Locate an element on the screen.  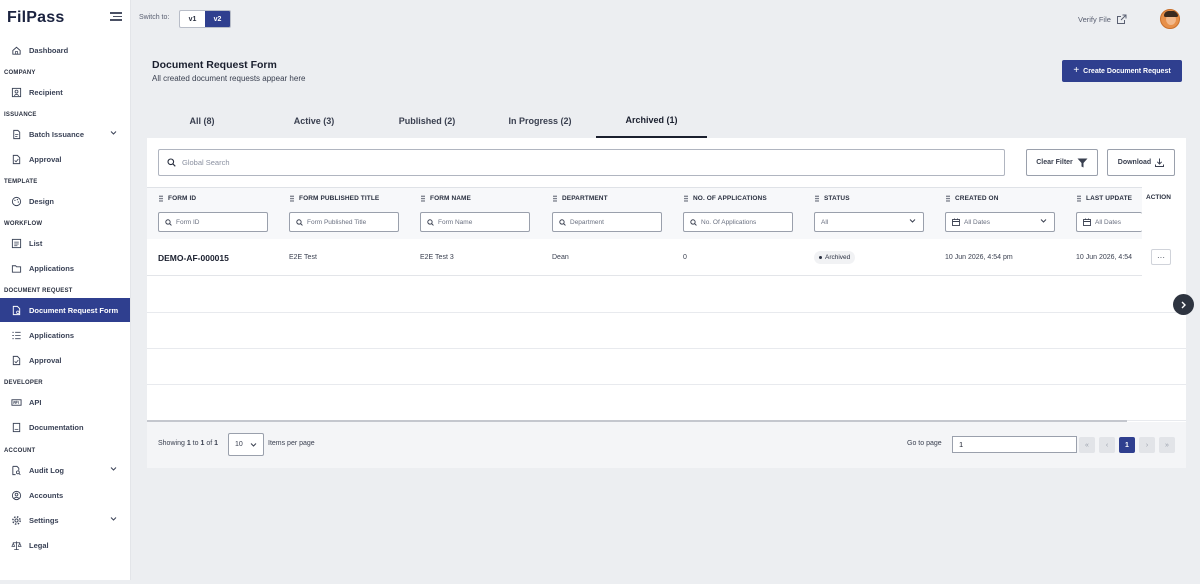
items-per-page-label: Items per page is located at coordinates (291, 443).